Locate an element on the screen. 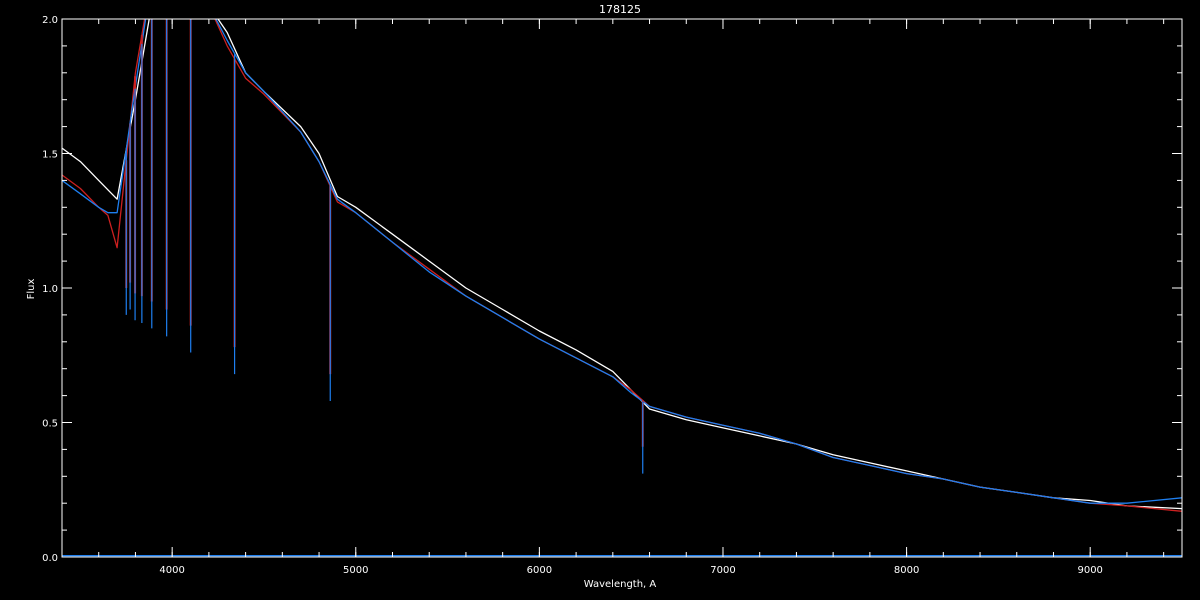 The width and height of the screenshot is (1200, 600). y-tick-label: 0.5 is located at coordinates (50, 424).